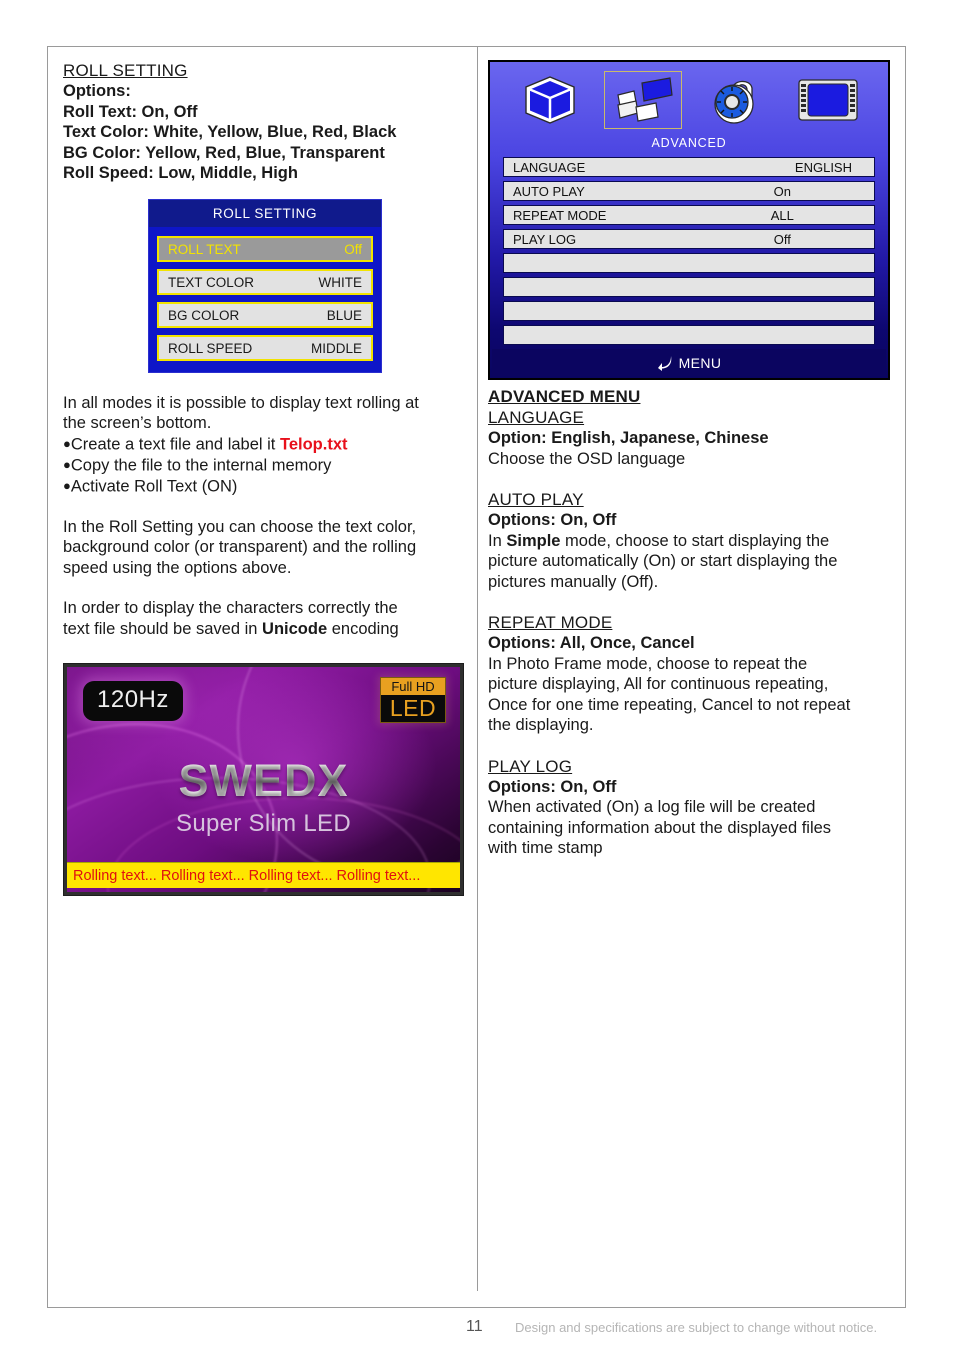 The image size is (954, 1354). Describe the element at coordinates (265, 249) in the screenshot. I see `roll-osd-row-roll-text: ROLL TEXT Off` at that location.